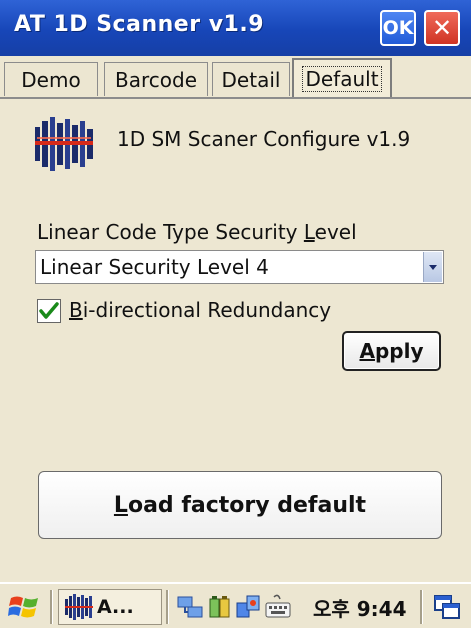  I want to click on button-mnemonic: L, so click(120, 505).